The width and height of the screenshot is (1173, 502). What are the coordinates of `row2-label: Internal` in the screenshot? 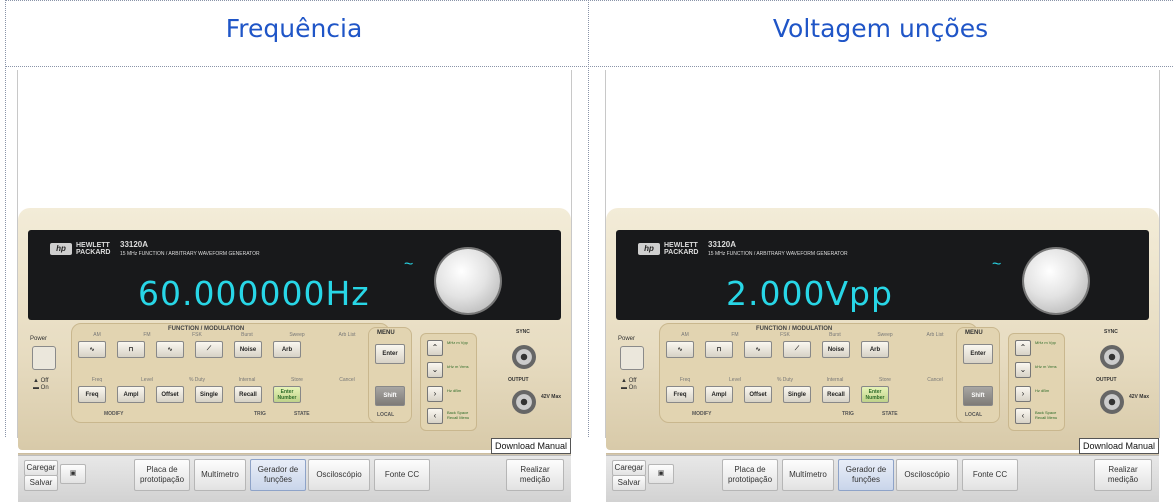 It's located at (835, 380).